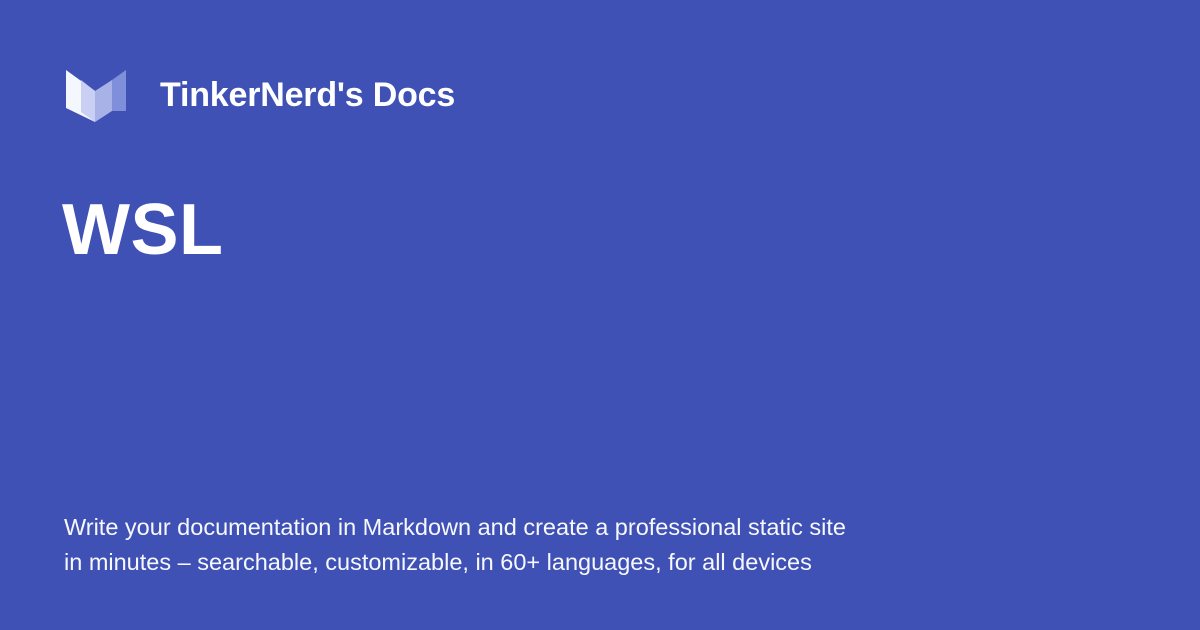 Image resolution: width=1200 pixels, height=630 pixels. What do you see at coordinates (119, 90) in the screenshot?
I see `logo-back-facet` at bounding box center [119, 90].